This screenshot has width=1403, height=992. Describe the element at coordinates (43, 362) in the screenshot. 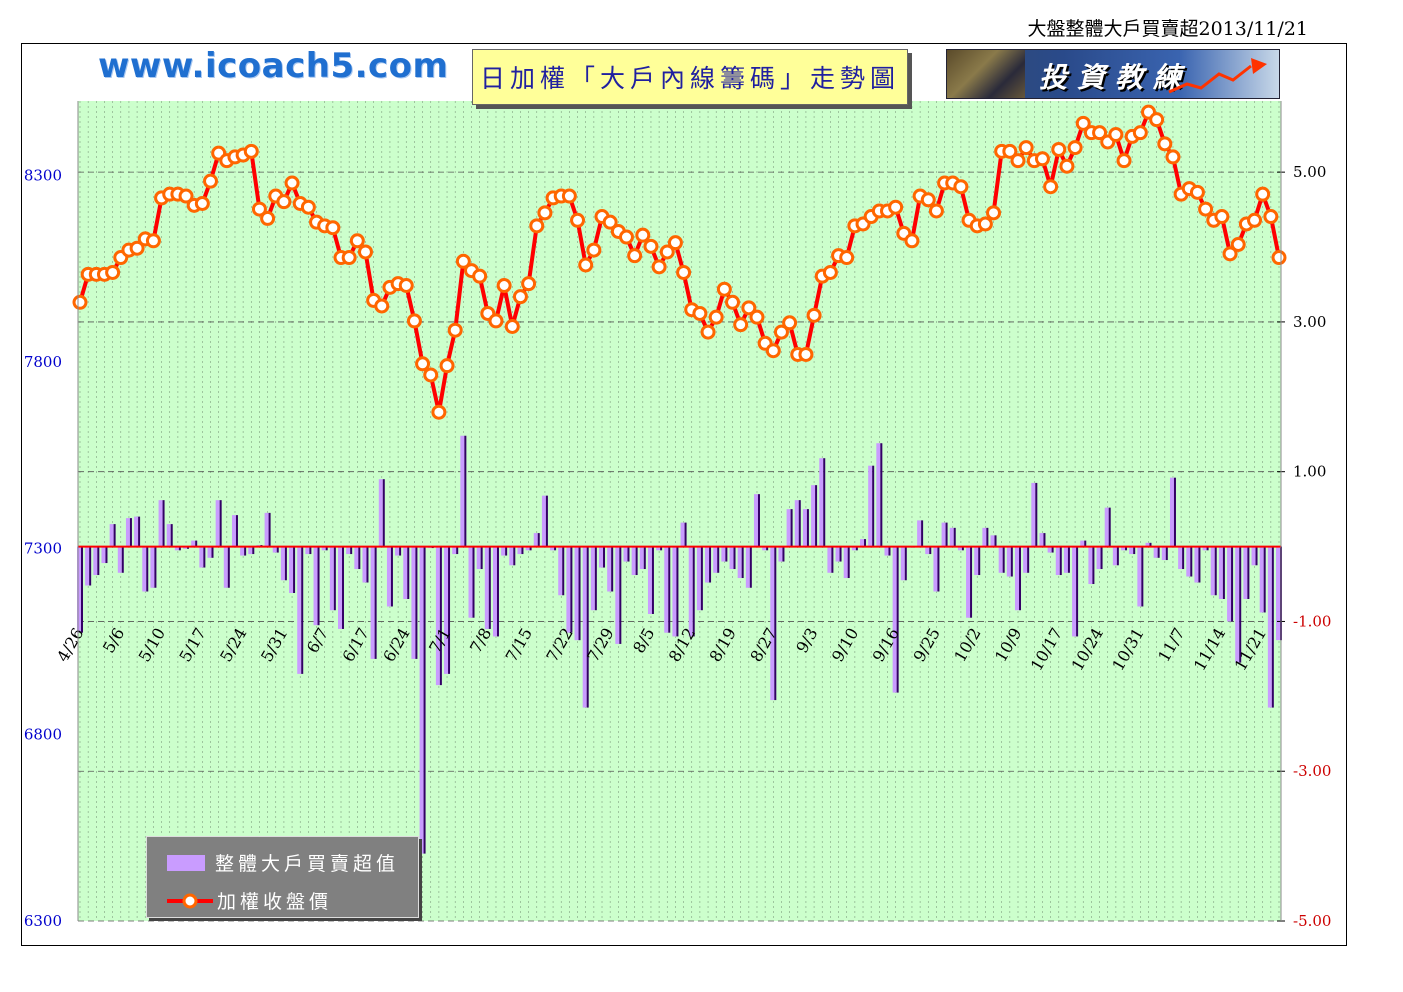

I see `left-tick-label: 7800` at that location.